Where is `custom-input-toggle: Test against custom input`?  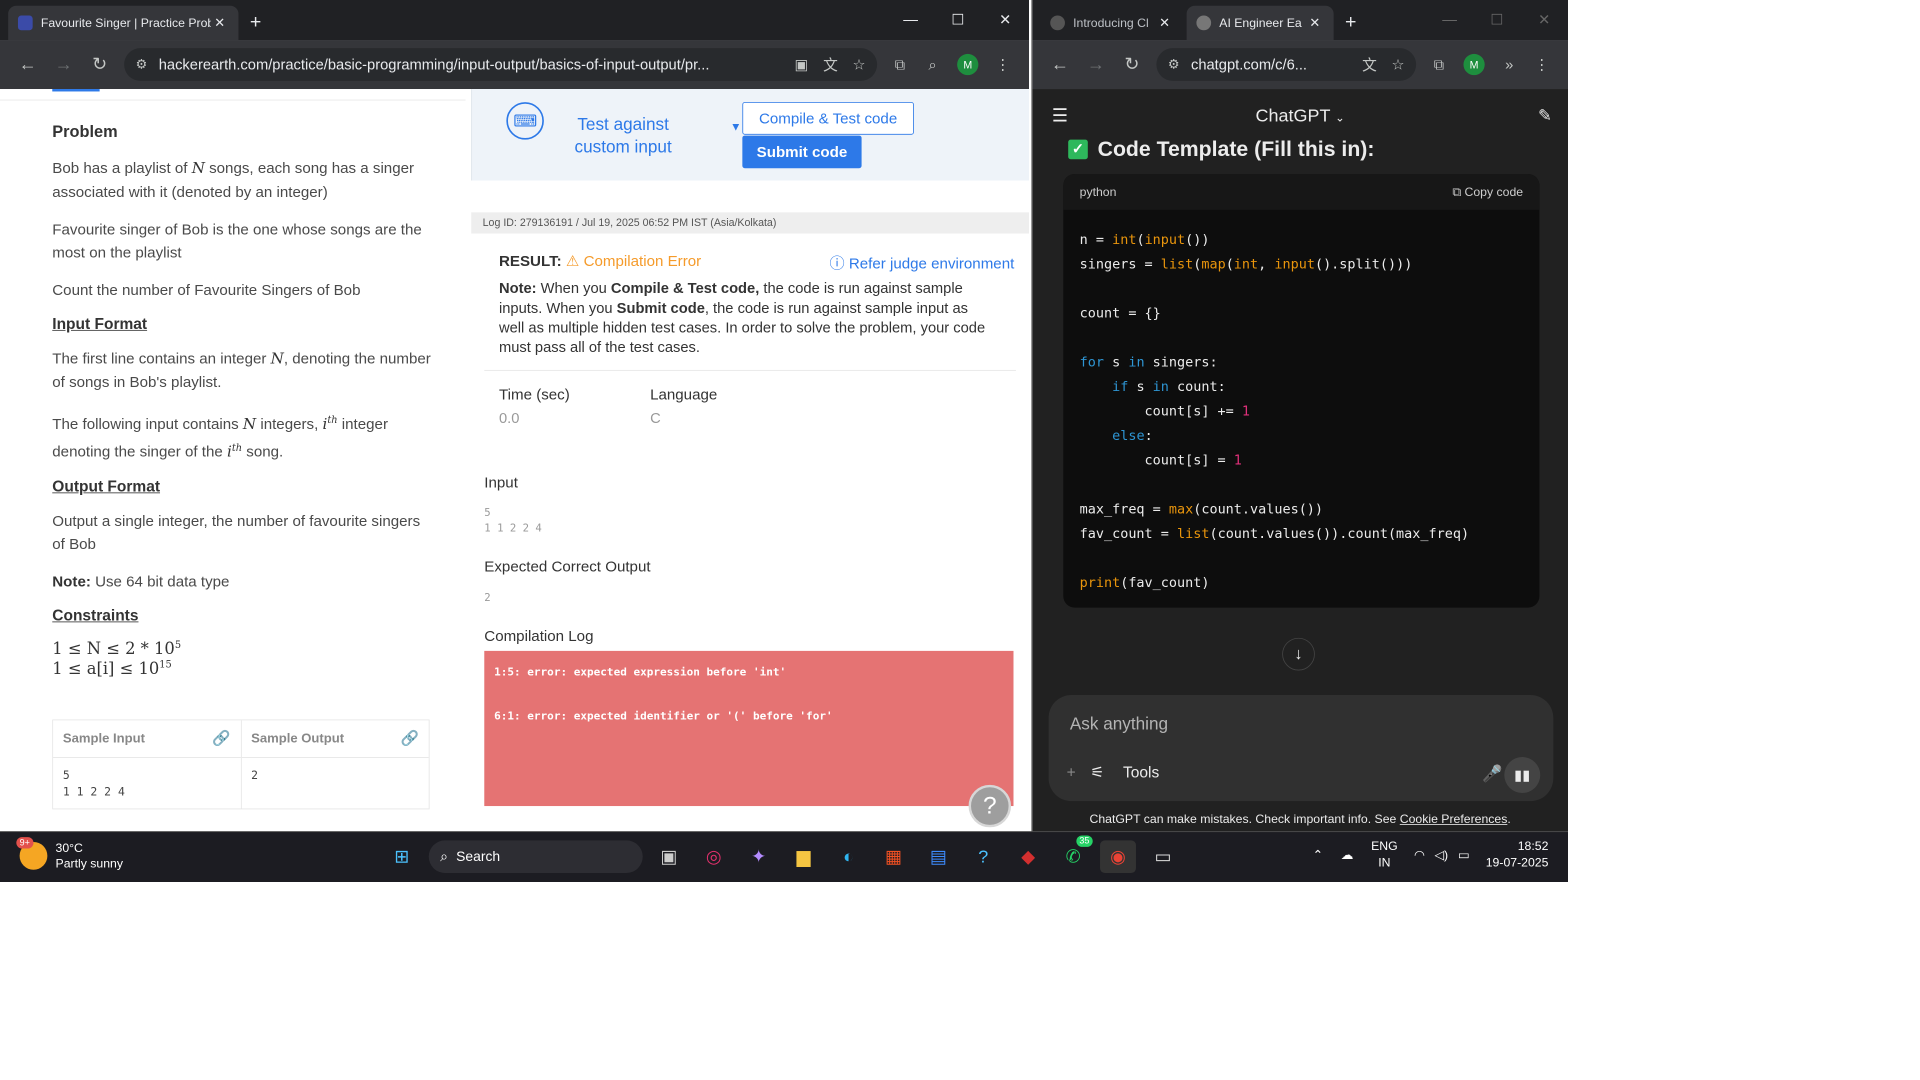
custom-input-toggle: Test against custom input is located at coordinates (623, 137).